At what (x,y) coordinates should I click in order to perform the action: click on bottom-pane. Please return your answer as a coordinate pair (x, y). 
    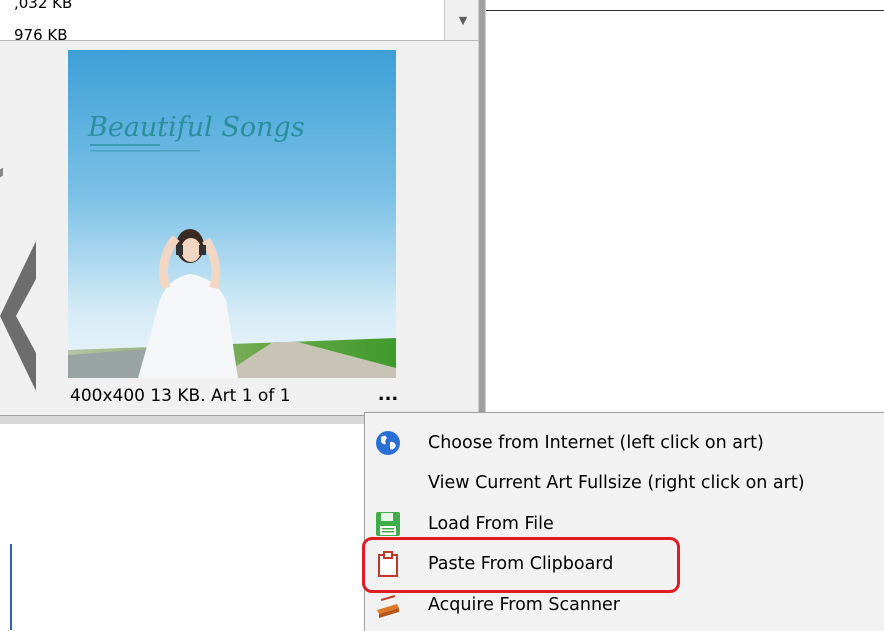
    Looking at the image, I should click on (182, 527).